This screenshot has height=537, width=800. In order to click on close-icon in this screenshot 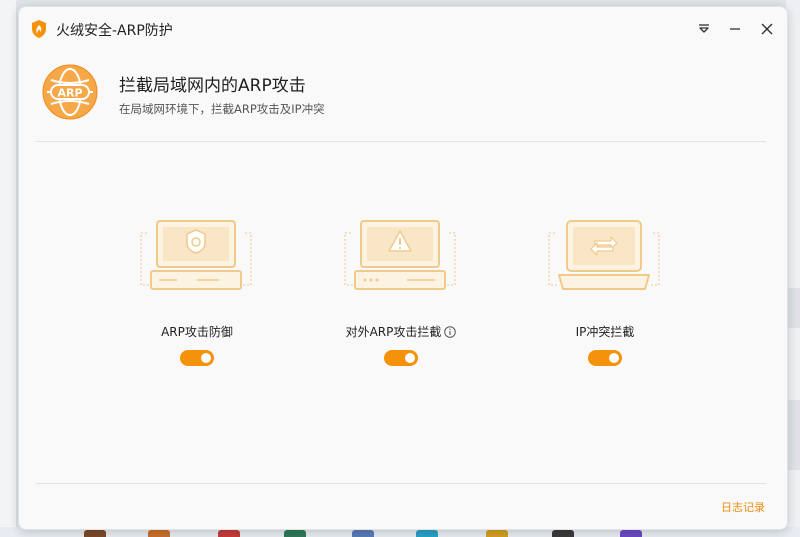, I will do `click(767, 29)`.